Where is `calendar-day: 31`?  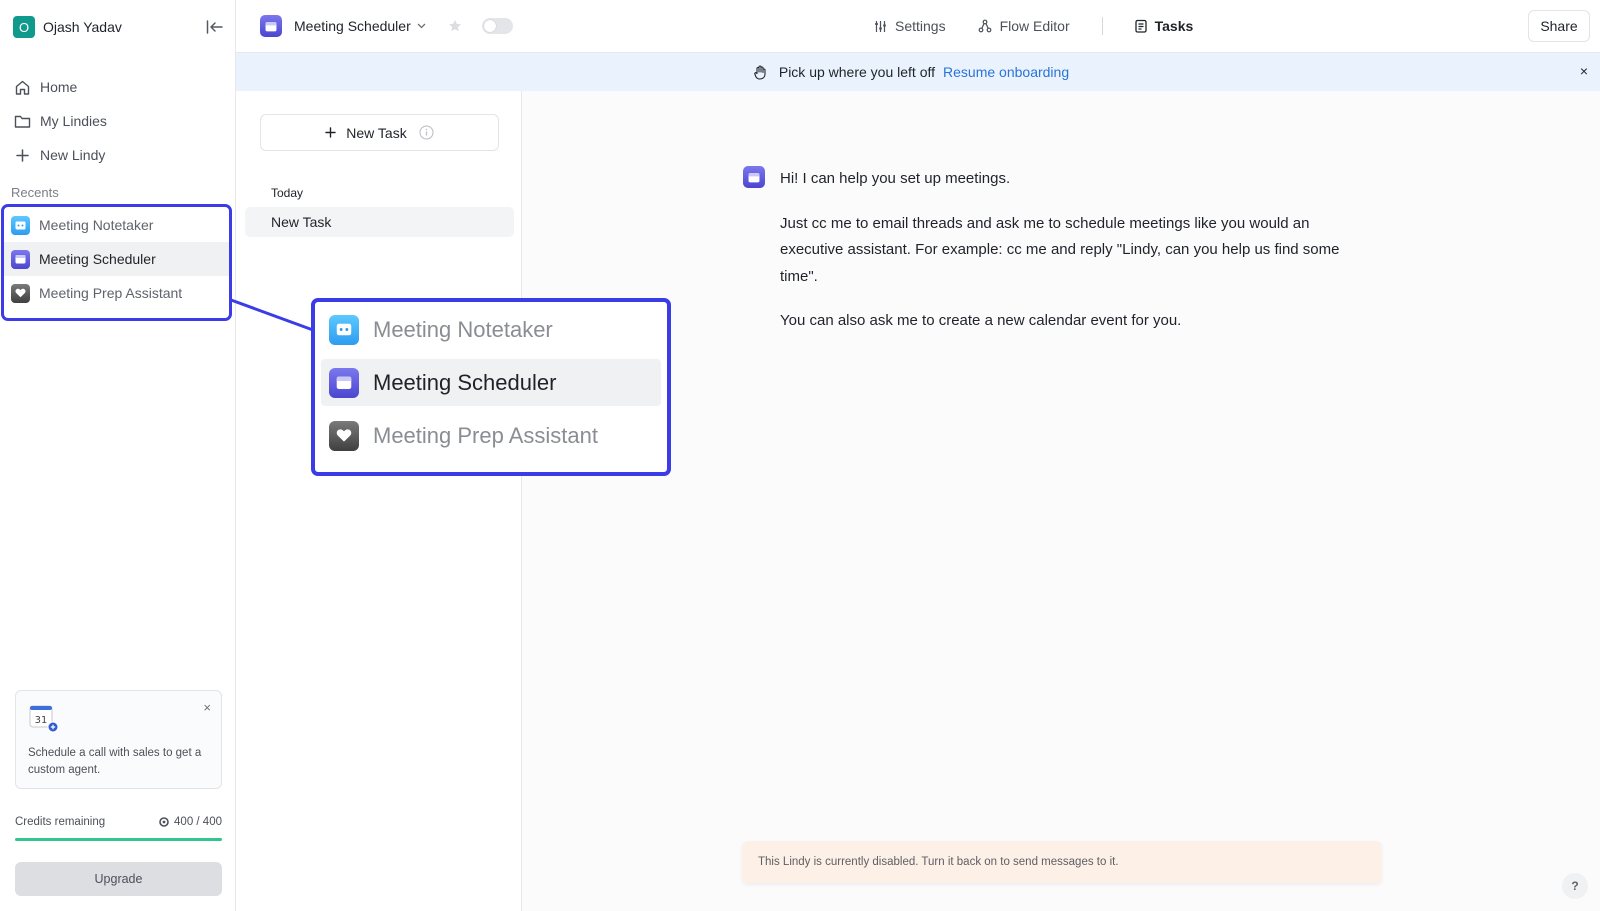
calendar-day: 31 is located at coordinates (41, 720).